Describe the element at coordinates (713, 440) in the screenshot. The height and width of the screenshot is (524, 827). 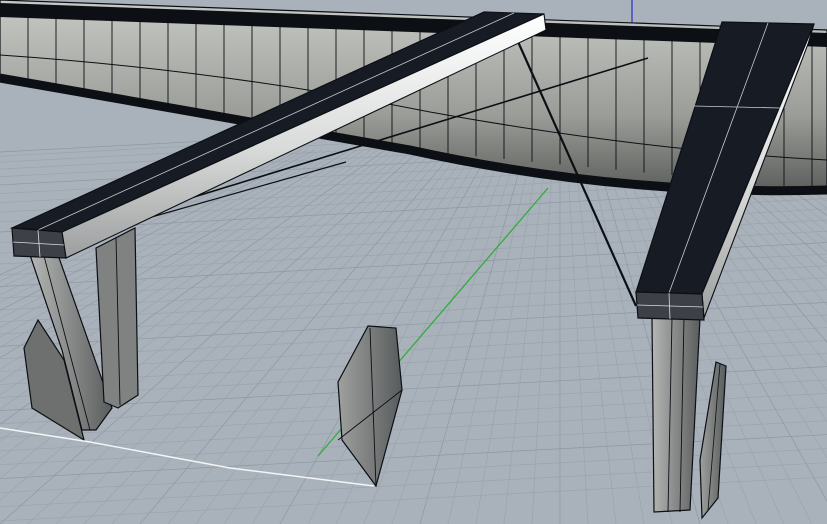
I see `right-fin` at that location.